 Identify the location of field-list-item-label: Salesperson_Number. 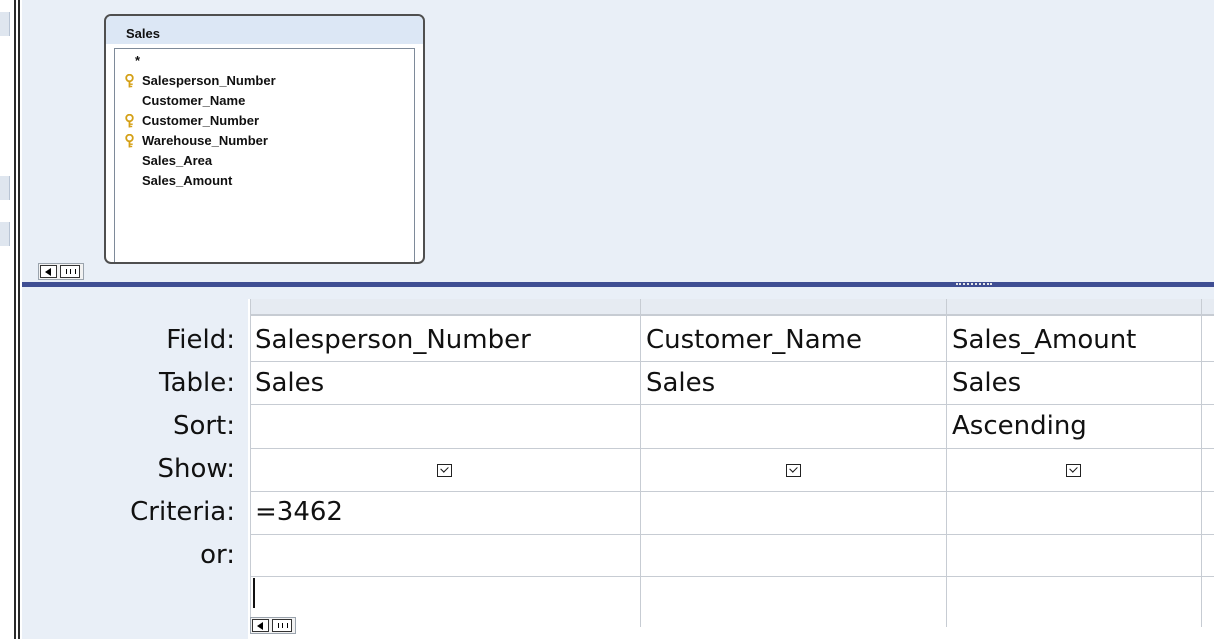
(209, 80).